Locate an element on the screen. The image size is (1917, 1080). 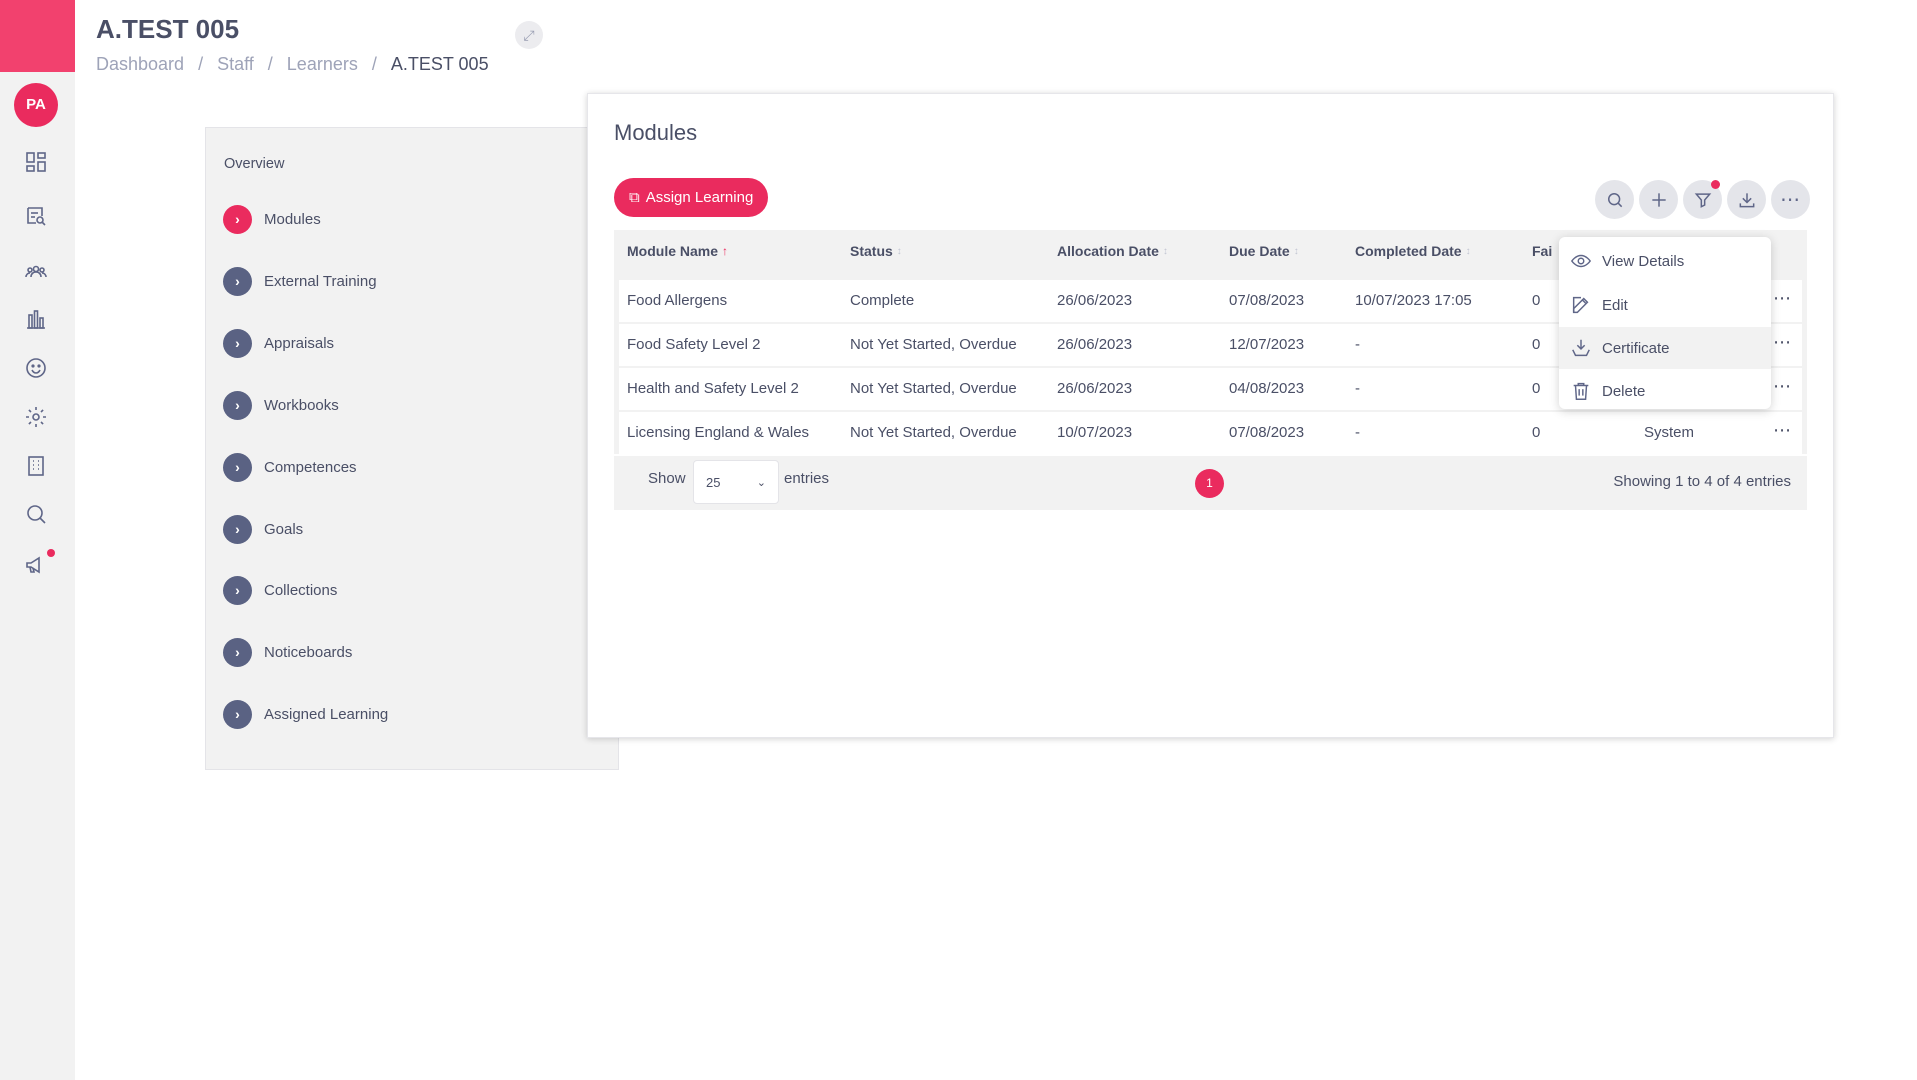
page-button: 1 is located at coordinates (1209, 483).